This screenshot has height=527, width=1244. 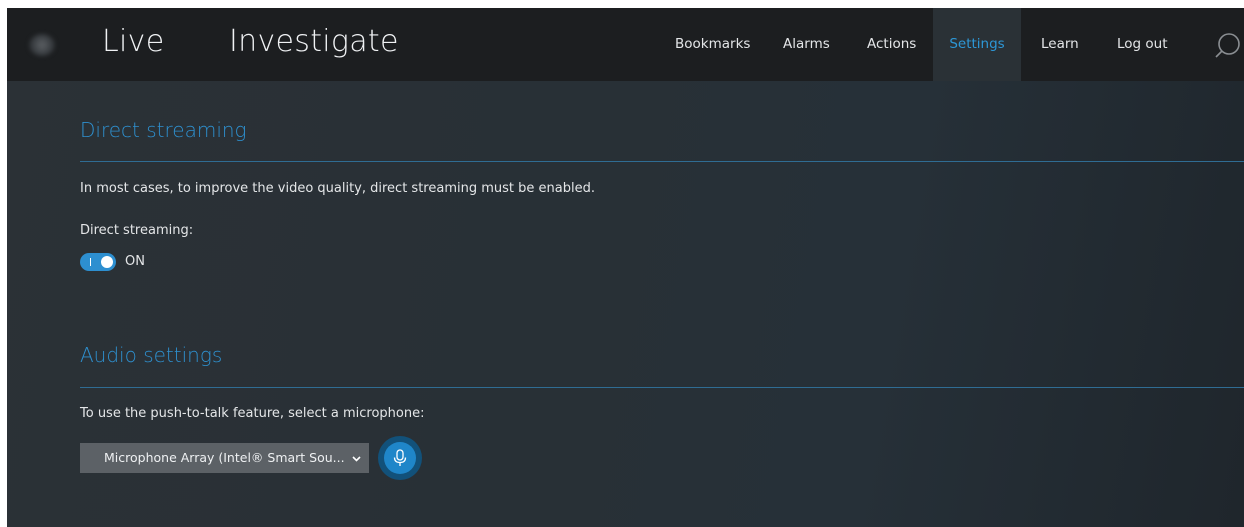 What do you see at coordinates (107, 262) in the screenshot?
I see `toggle-knob` at bounding box center [107, 262].